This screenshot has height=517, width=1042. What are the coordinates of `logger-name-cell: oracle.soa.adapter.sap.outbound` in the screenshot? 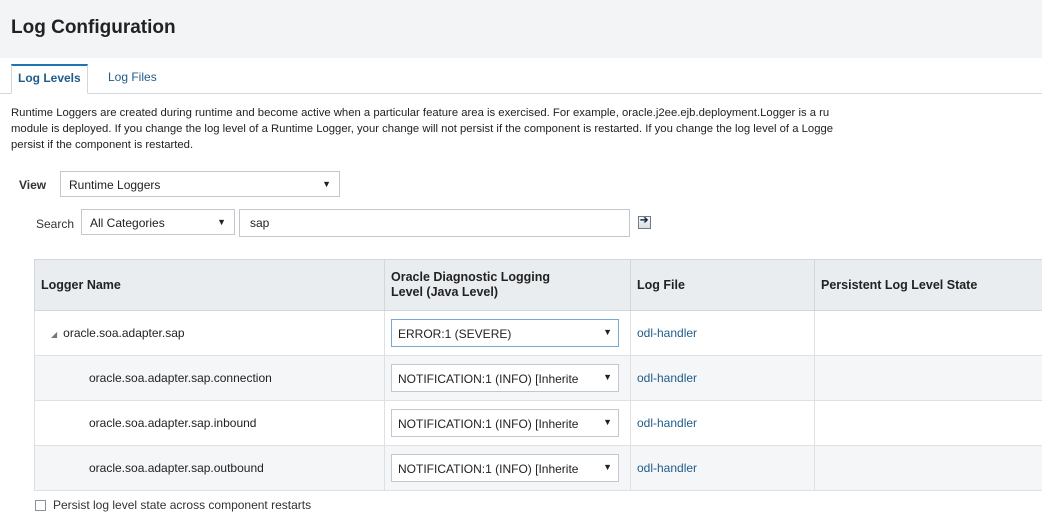 It's located at (209, 468).